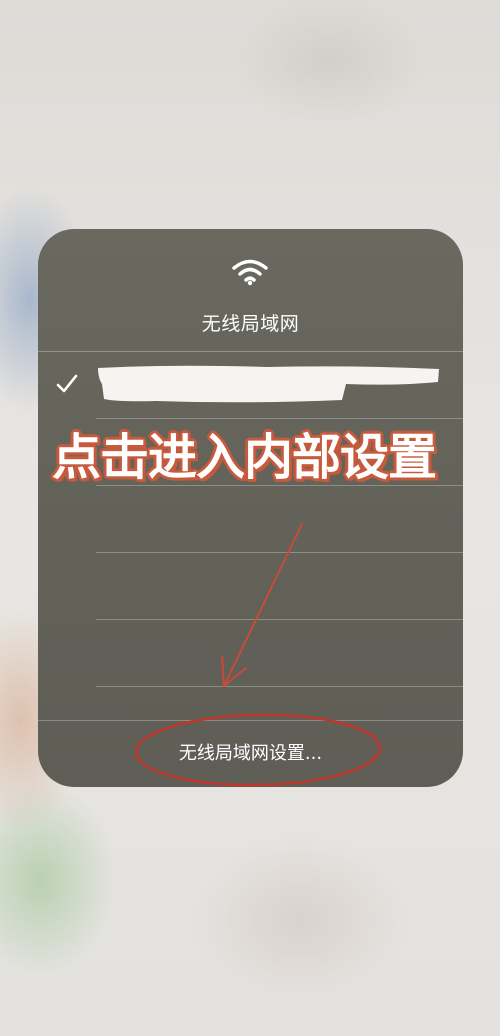 The image size is (500, 1036). What do you see at coordinates (244, 457) in the screenshot?
I see `annotation-caption: 点击进入内部设置` at bounding box center [244, 457].